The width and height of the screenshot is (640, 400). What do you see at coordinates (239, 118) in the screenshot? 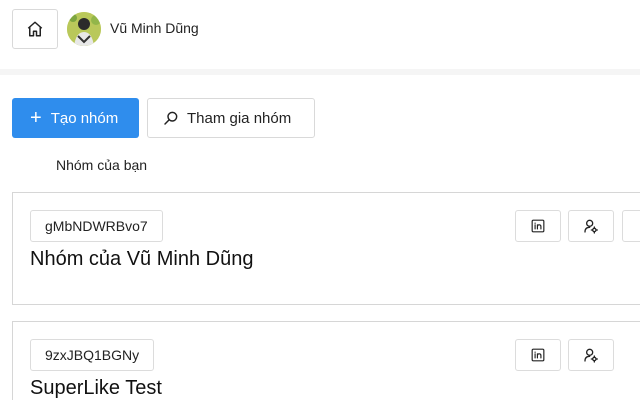
I see `join-group-label: Tham gia nhóm` at bounding box center [239, 118].